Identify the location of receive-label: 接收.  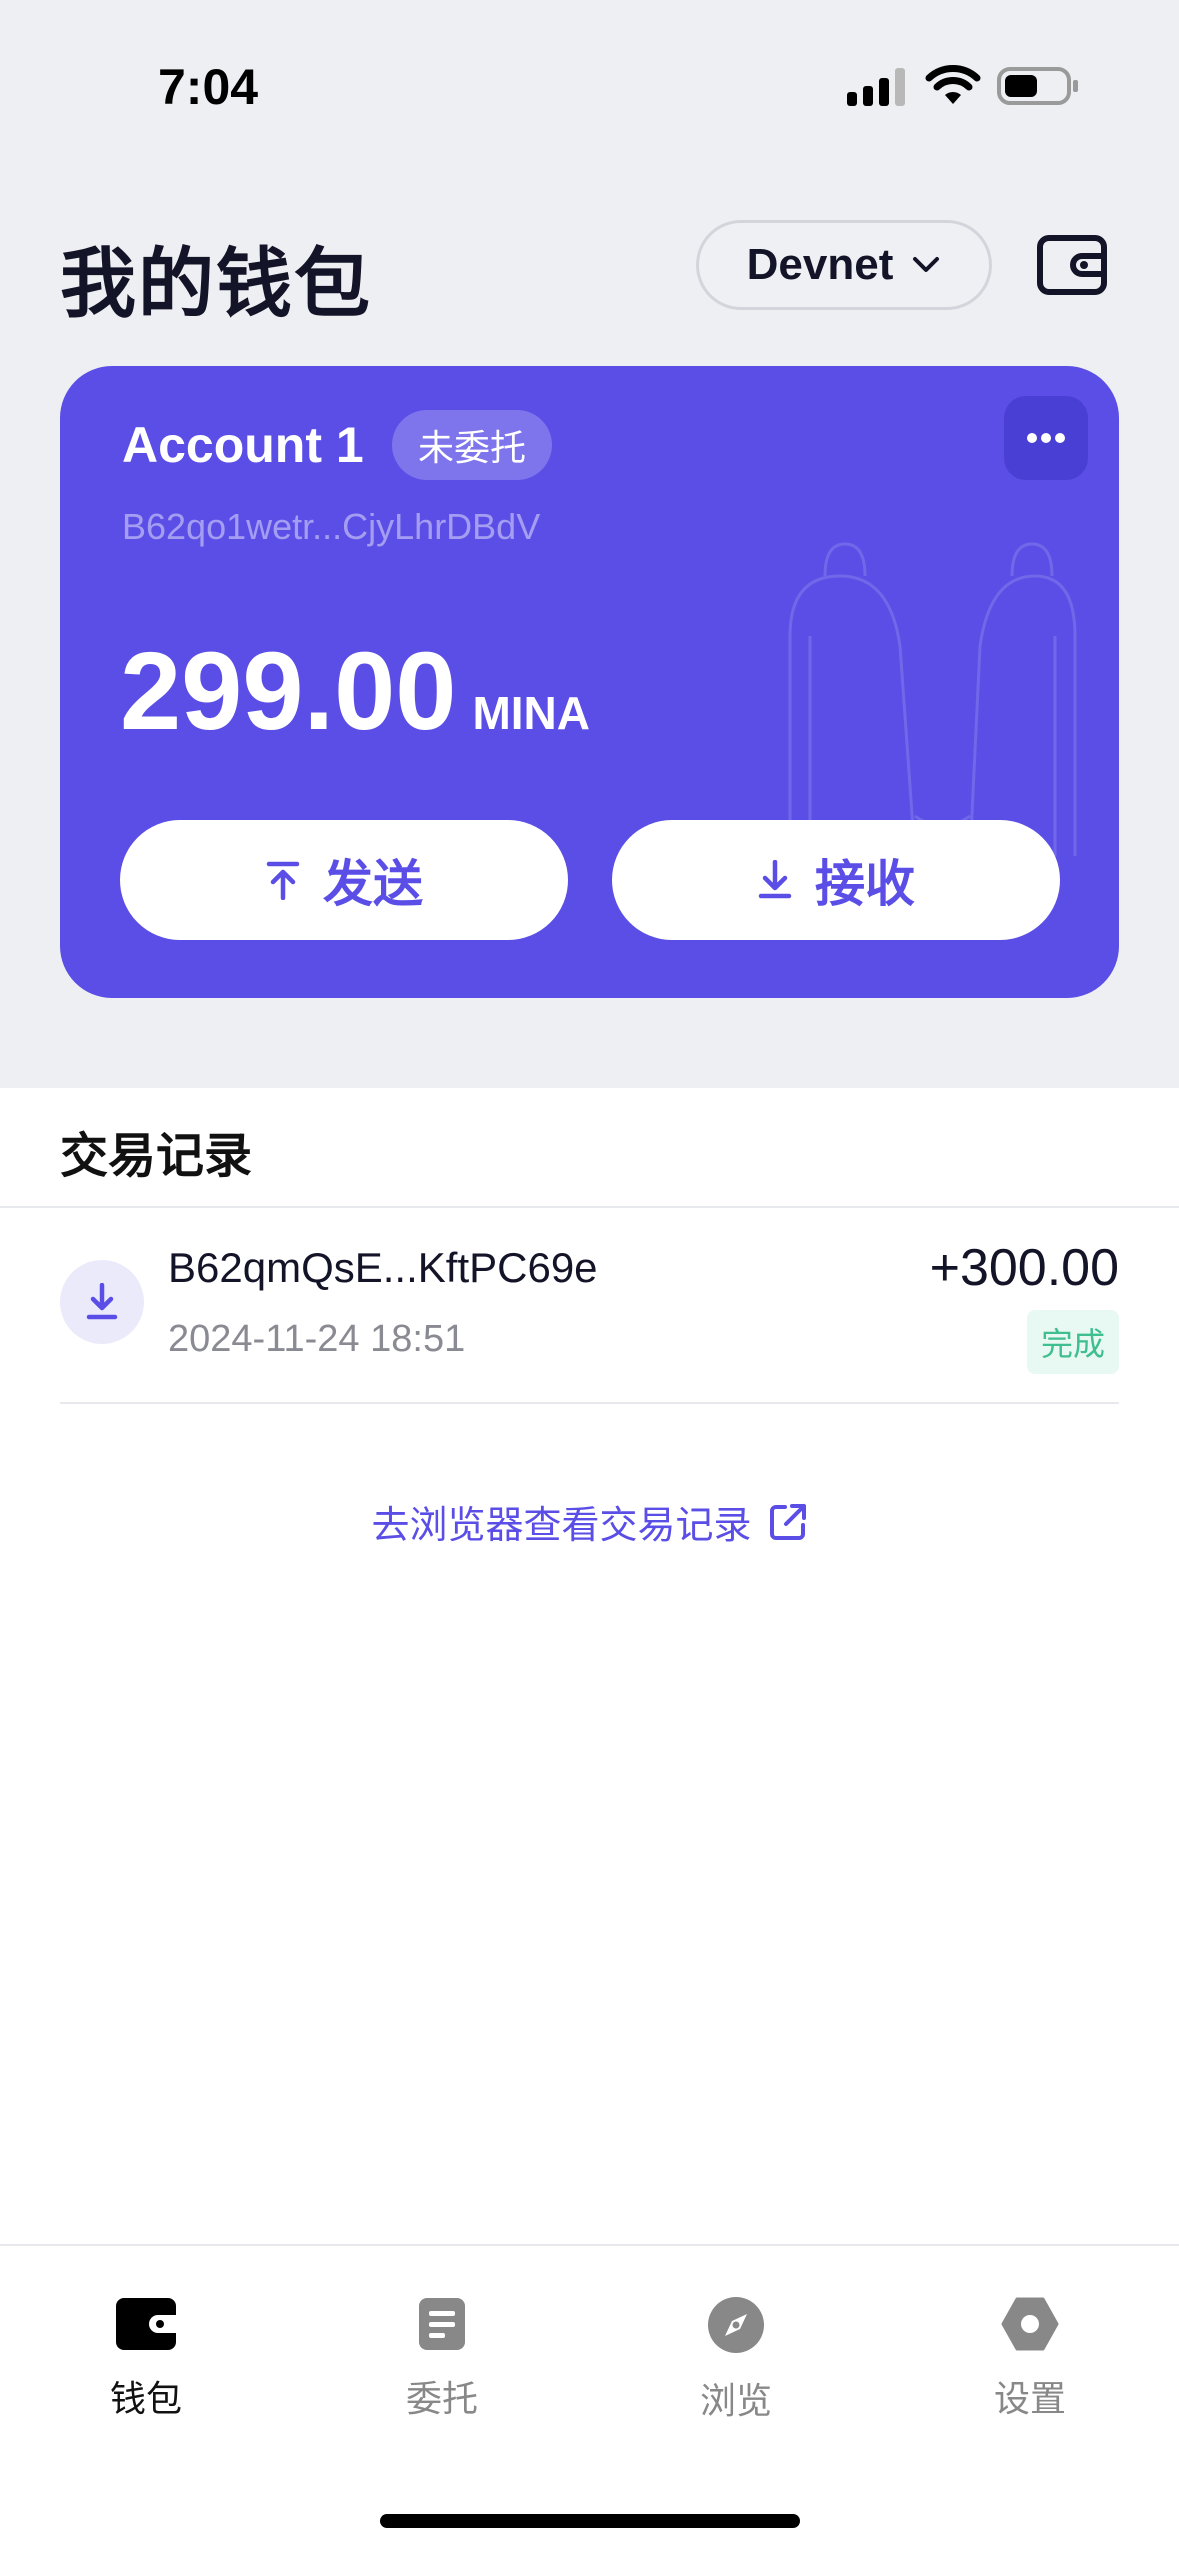
(865, 884).